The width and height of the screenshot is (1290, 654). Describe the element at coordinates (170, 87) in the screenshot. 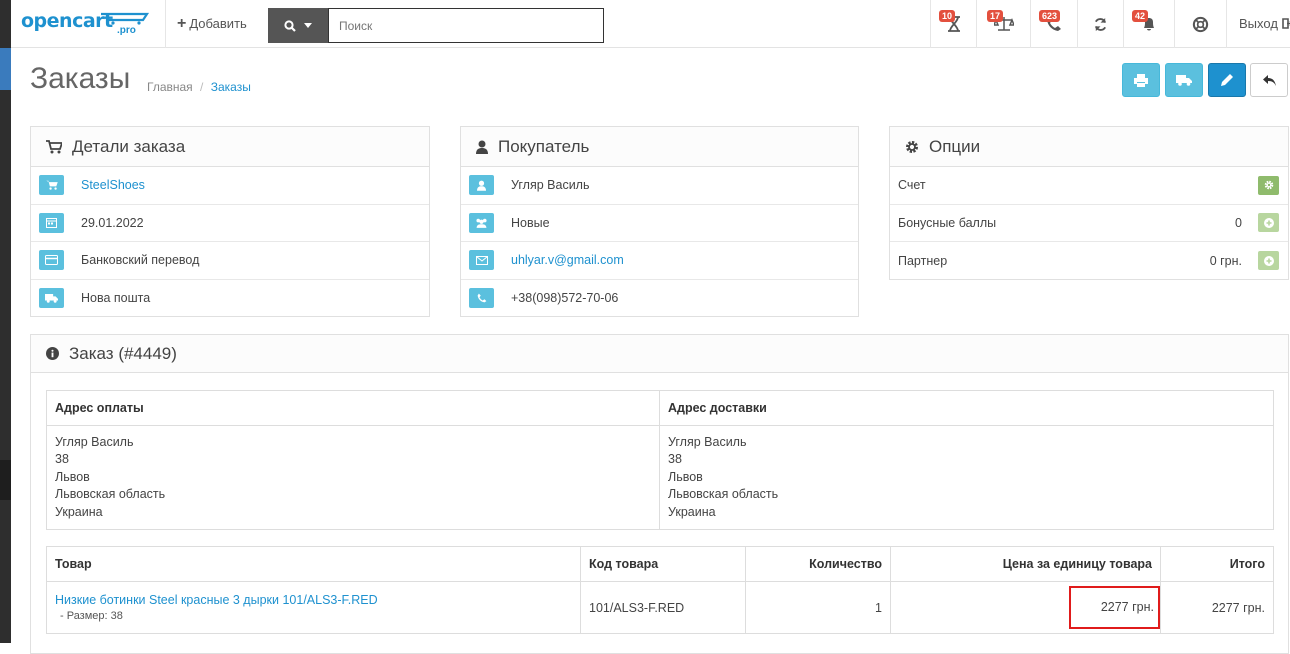

I see `breadcrumb-home: Главная` at that location.